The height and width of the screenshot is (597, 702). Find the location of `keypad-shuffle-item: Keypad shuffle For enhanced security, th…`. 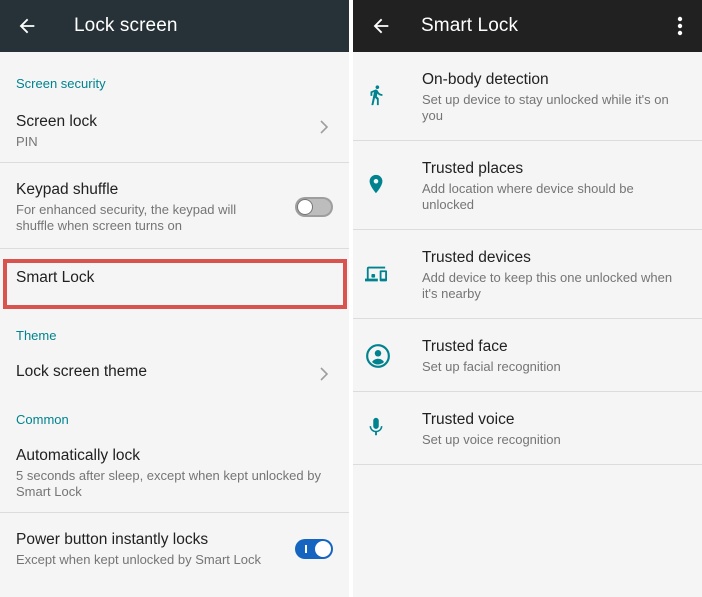

keypad-shuffle-item: Keypad shuffle For enhanced security, th… is located at coordinates (174, 205).